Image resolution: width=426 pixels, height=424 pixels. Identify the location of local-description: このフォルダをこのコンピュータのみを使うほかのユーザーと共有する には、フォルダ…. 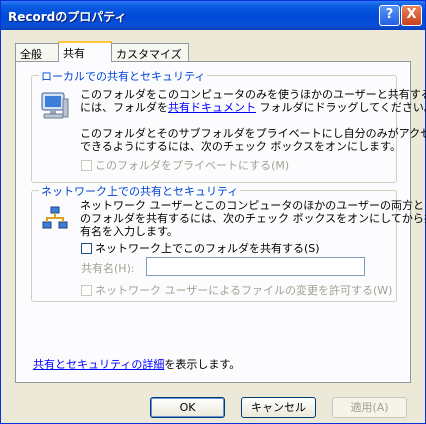
(253, 101).